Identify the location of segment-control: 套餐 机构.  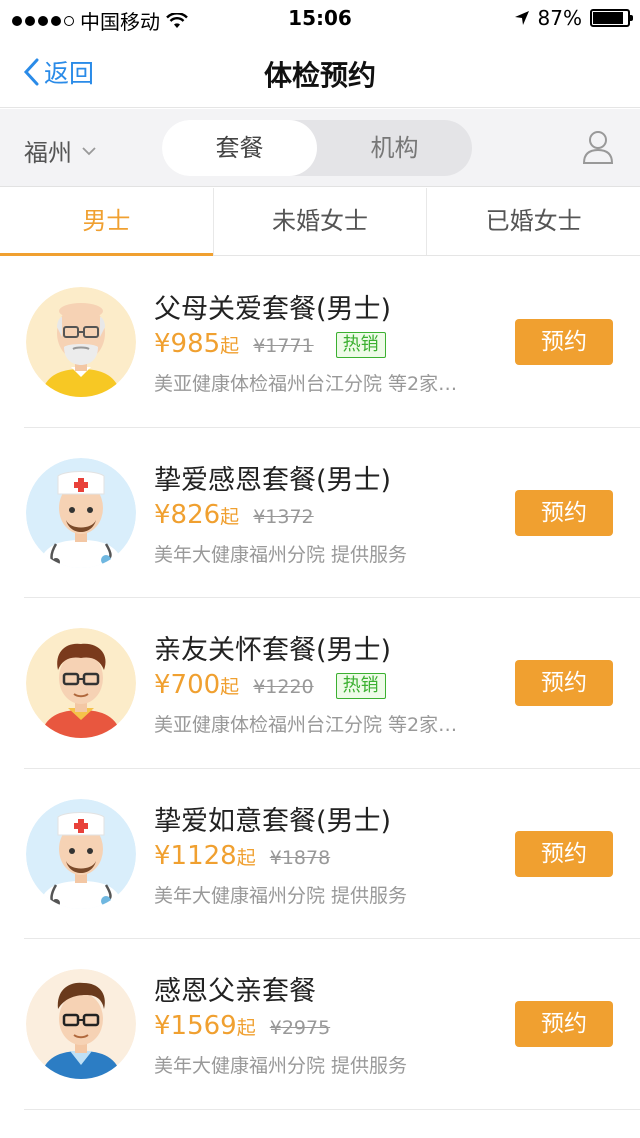
(317, 148).